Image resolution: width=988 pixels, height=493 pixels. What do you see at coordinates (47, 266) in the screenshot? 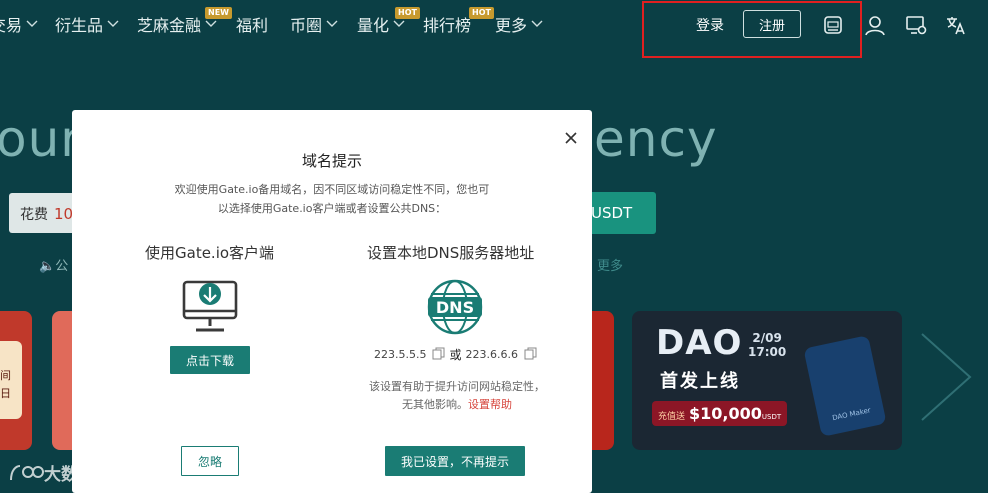
I see `speaker-icon: 🔈` at bounding box center [47, 266].